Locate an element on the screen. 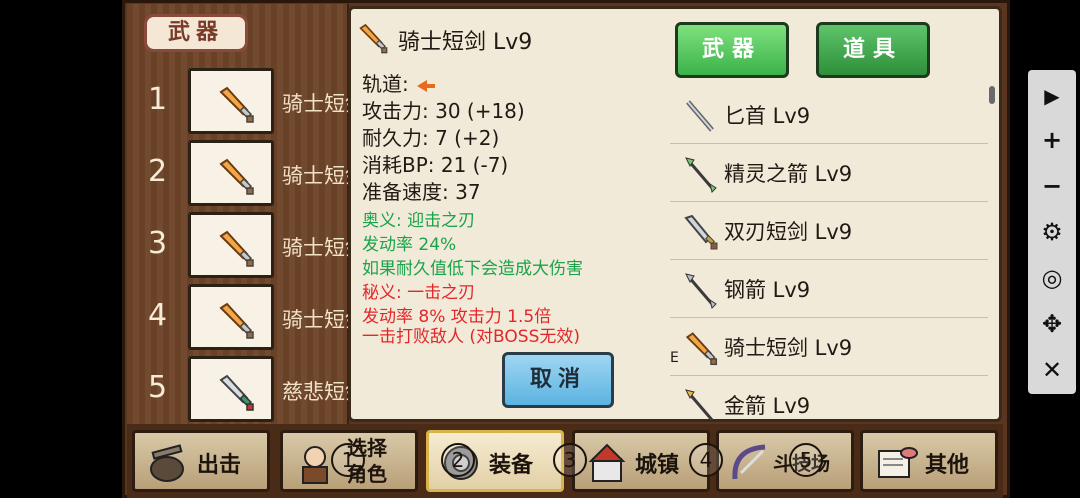  slot-number: 1 is located at coordinates (158, 99).